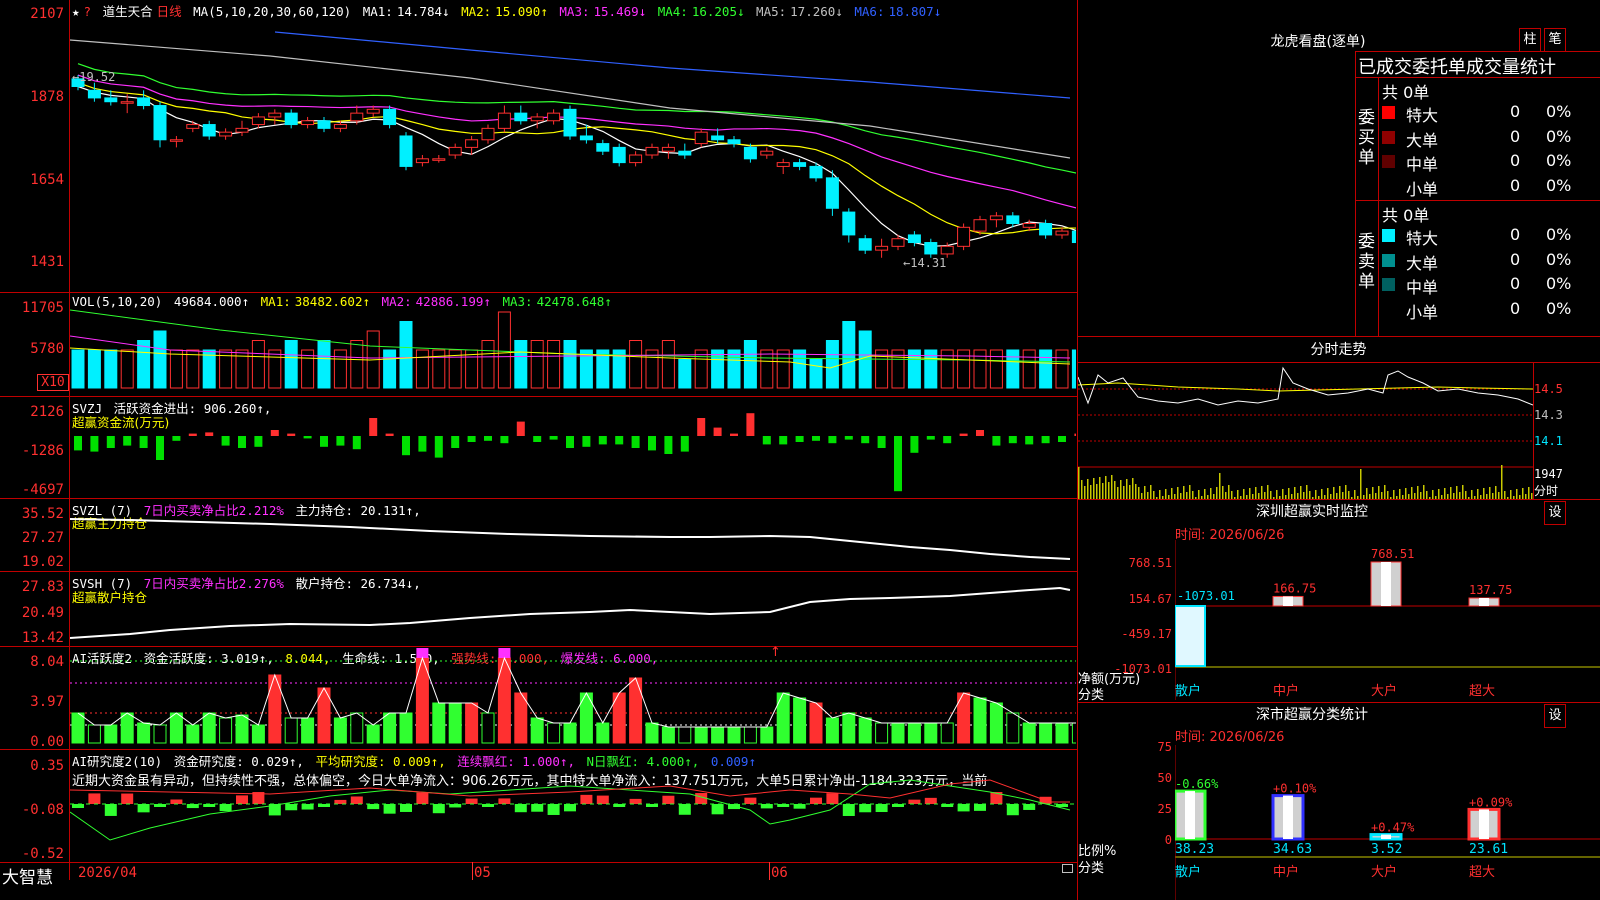  Describe the element at coordinates (1482, 691) in the screenshot. I see `category-label: 超大` at that location.